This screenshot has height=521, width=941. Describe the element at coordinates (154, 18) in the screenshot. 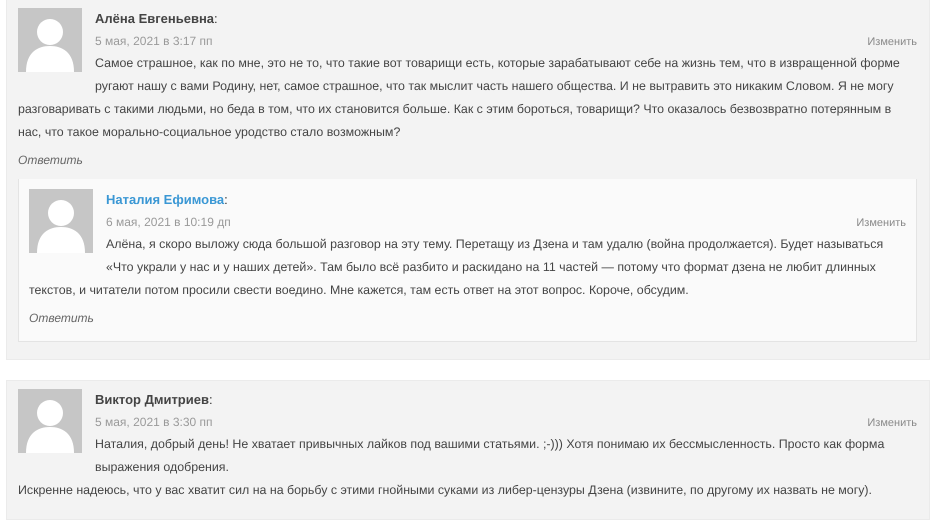

I see `author-name: Алёна Евгеньевна` at that location.